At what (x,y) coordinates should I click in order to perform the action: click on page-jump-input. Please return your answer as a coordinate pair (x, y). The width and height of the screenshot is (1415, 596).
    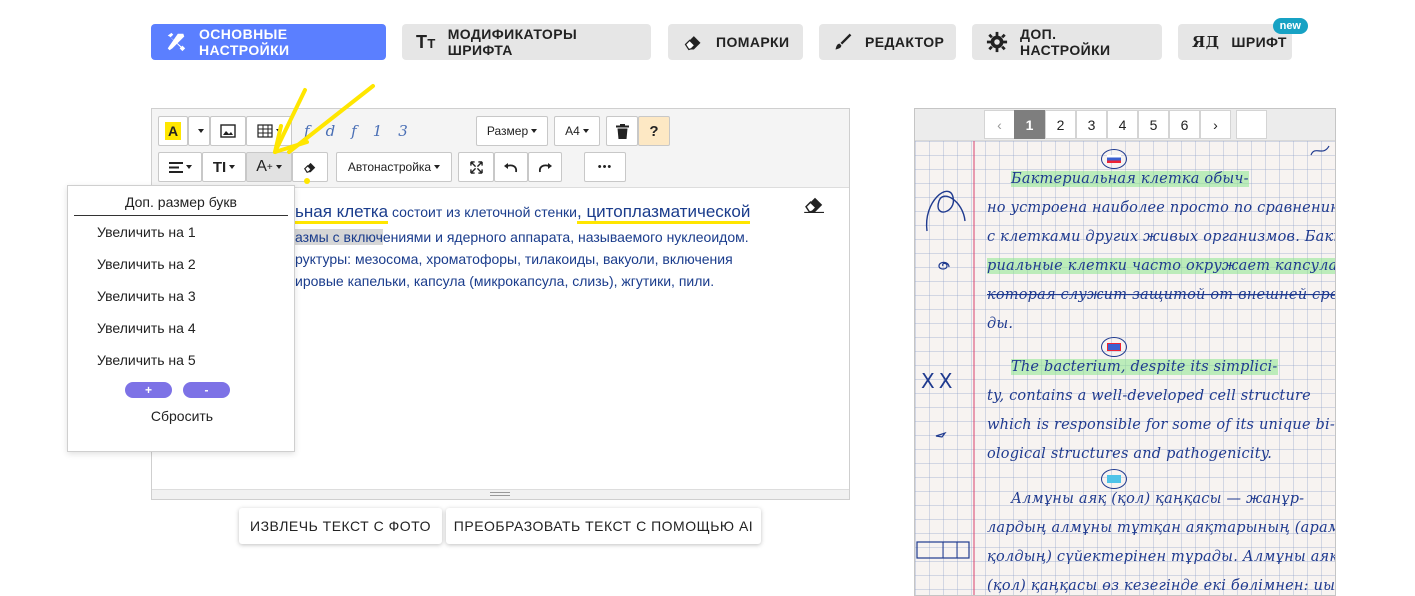
    Looking at the image, I should click on (1251, 124).